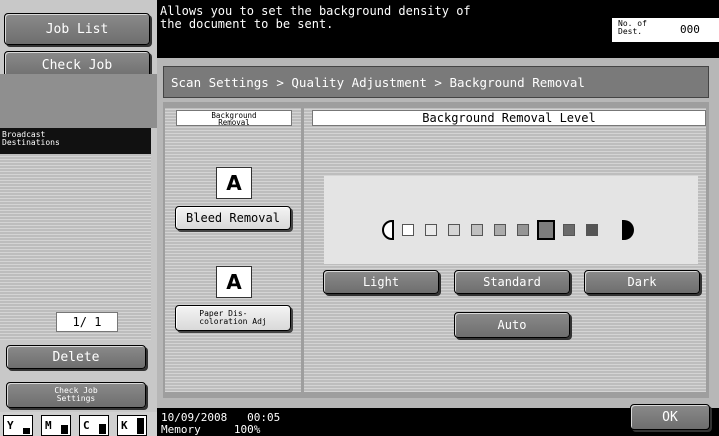  I want to click on toner-y: Y, so click(18, 425).